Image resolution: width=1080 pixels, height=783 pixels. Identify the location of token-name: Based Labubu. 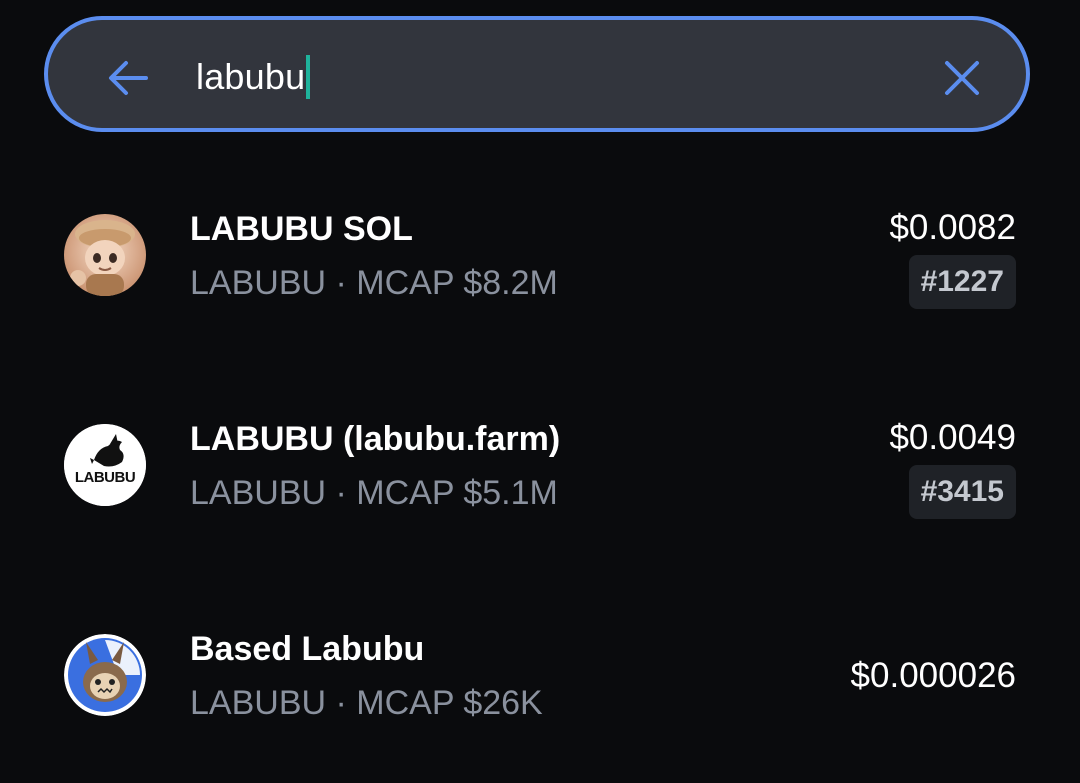
(307, 649).